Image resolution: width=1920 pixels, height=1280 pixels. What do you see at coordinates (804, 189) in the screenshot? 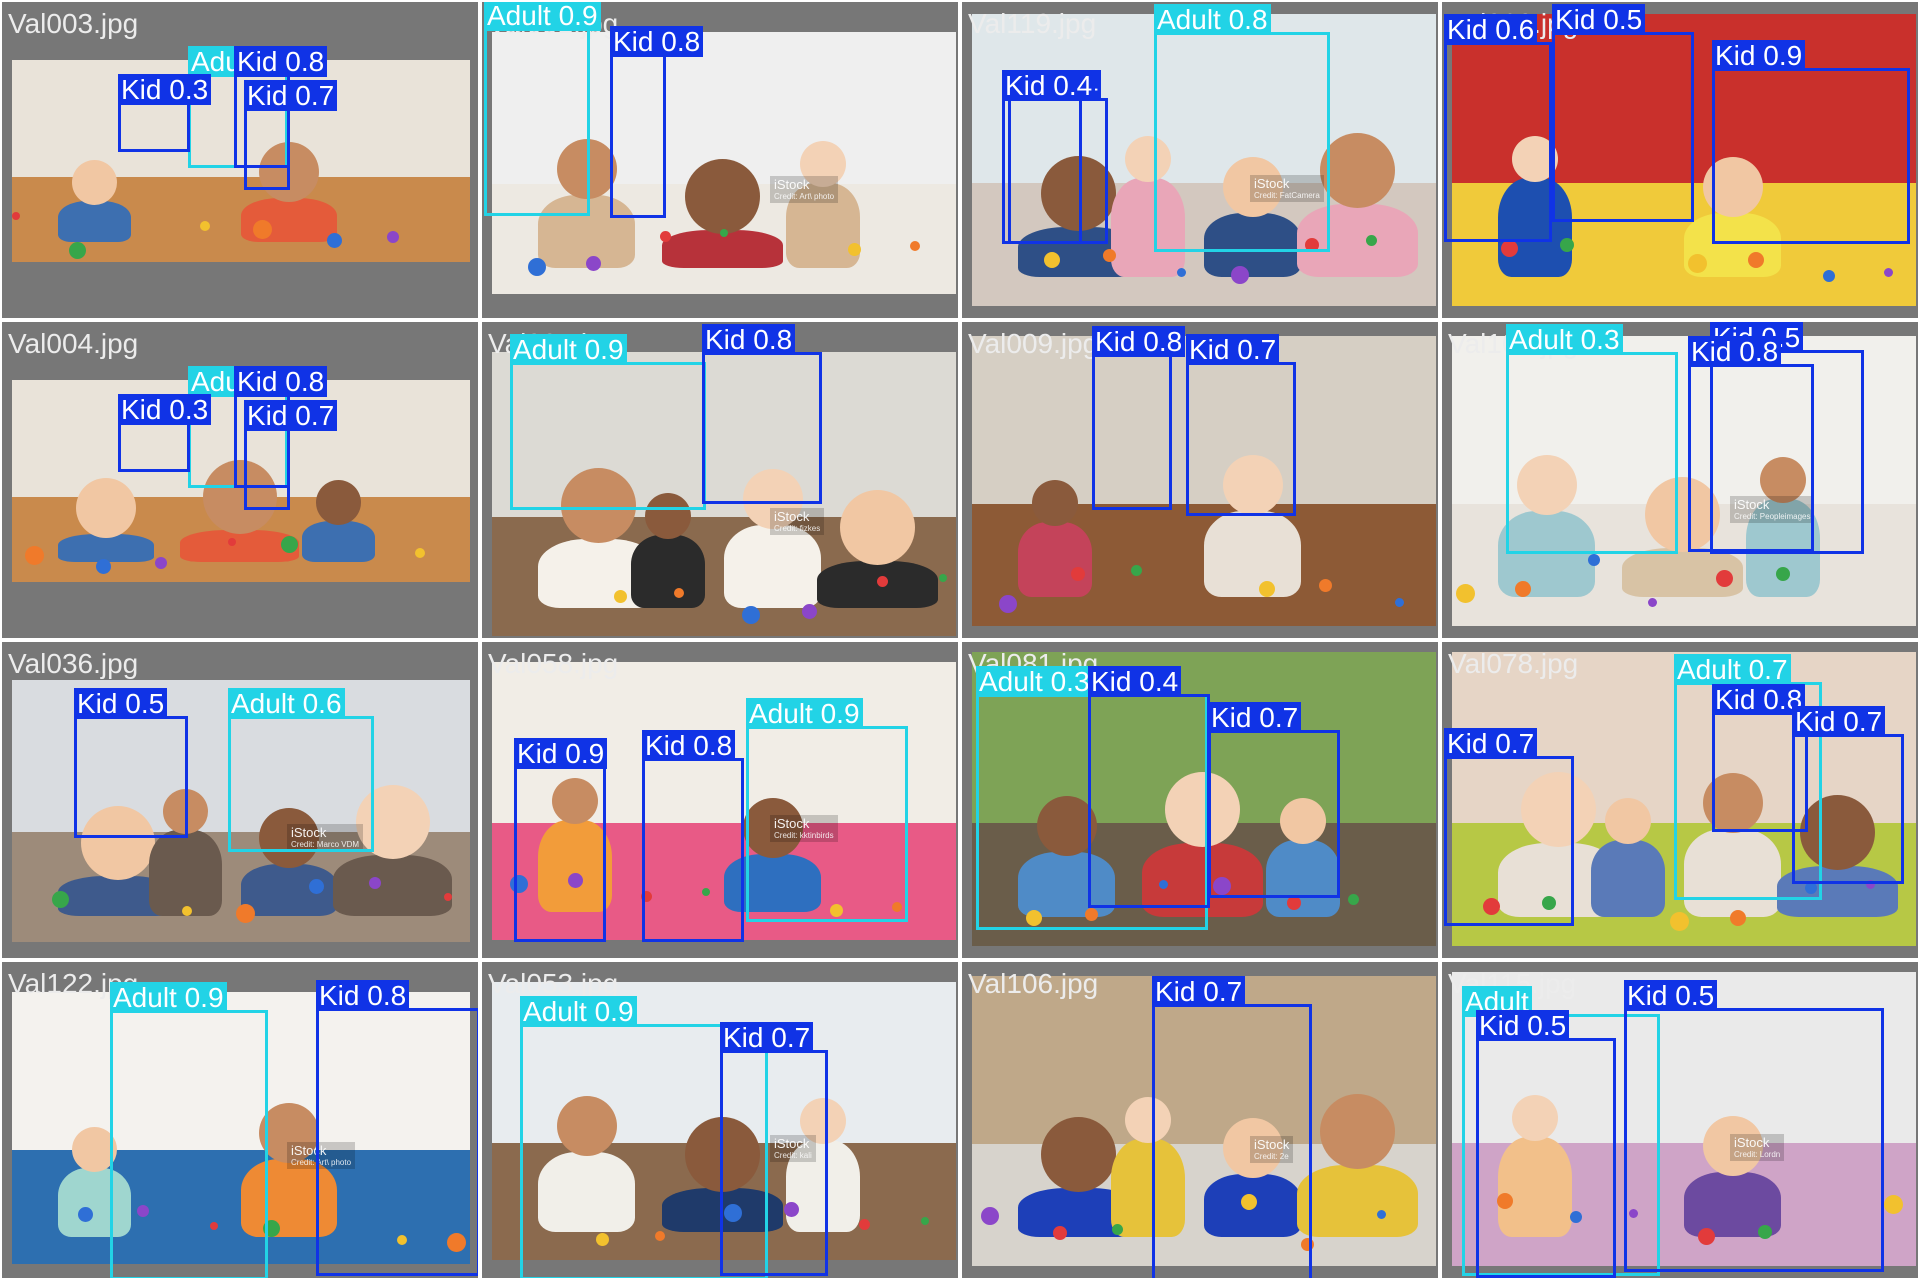
I see `istock-watermark: iStock Credit: Art\ photo` at bounding box center [804, 189].